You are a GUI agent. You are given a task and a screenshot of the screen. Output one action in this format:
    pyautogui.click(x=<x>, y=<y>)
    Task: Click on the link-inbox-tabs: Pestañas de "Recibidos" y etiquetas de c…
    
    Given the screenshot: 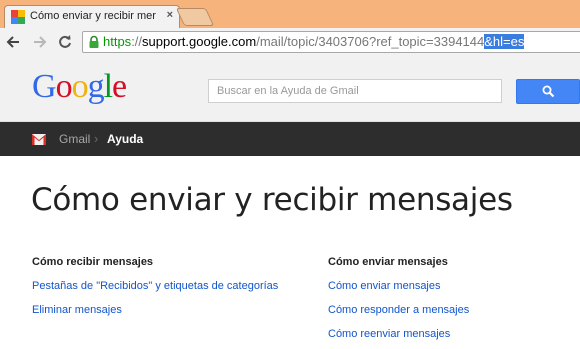 What is the action you would take?
    pyautogui.click(x=157, y=286)
    